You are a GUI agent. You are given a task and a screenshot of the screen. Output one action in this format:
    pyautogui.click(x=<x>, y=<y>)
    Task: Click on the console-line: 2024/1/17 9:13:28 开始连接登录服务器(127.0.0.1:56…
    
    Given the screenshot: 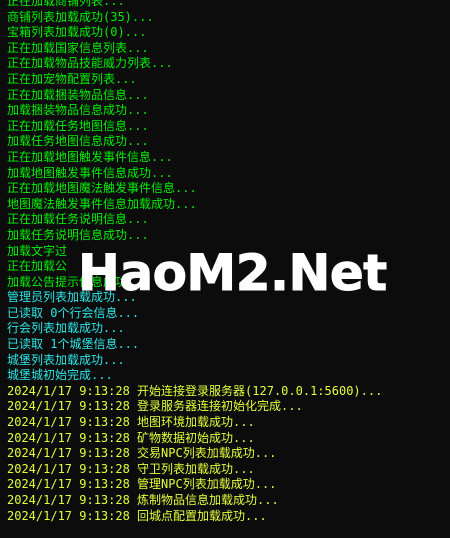 What is the action you would take?
    pyautogui.click(x=195, y=390)
    